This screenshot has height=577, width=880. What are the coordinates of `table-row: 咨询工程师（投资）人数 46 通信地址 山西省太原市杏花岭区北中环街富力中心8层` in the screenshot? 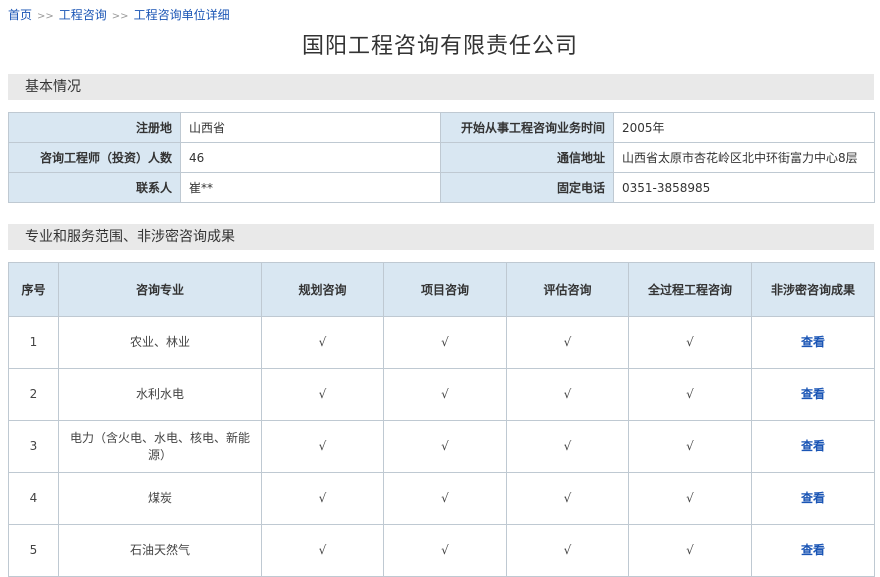 It's located at (441, 157).